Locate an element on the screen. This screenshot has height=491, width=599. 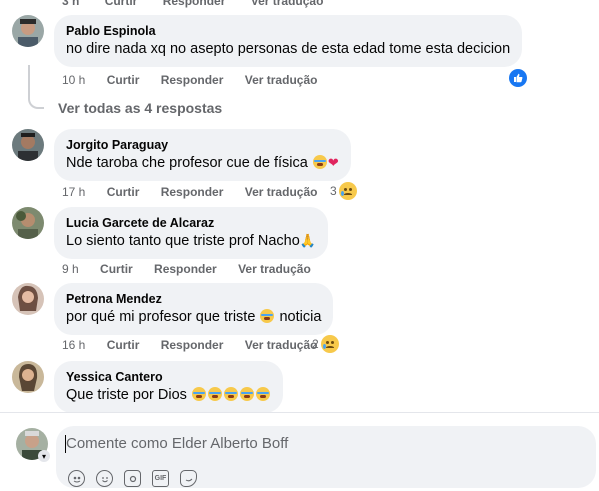
comment-author: Petrona Mendez is located at coordinates (193, 299).